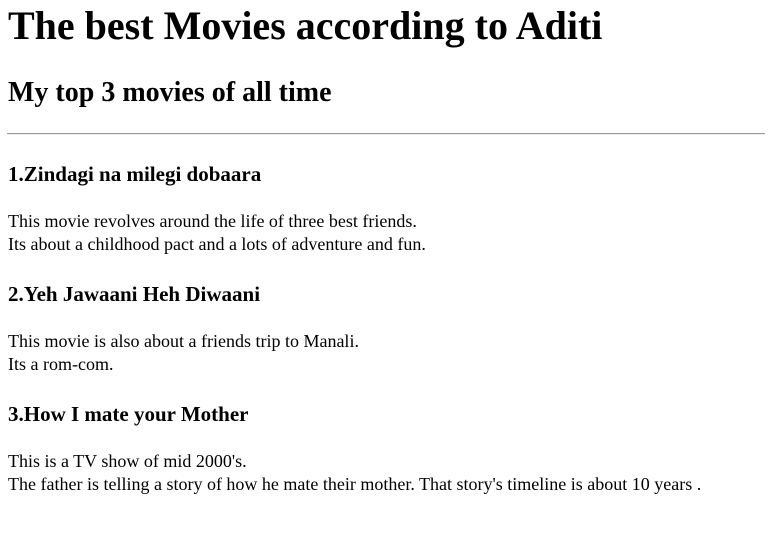 This screenshot has width=773, height=537. What do you see at coordinates (134, 294) in the screenshot?
I see `movie-2-heading: 2.Yeh Jawaani Heh Diwaani` at bounding box center [134, 294].